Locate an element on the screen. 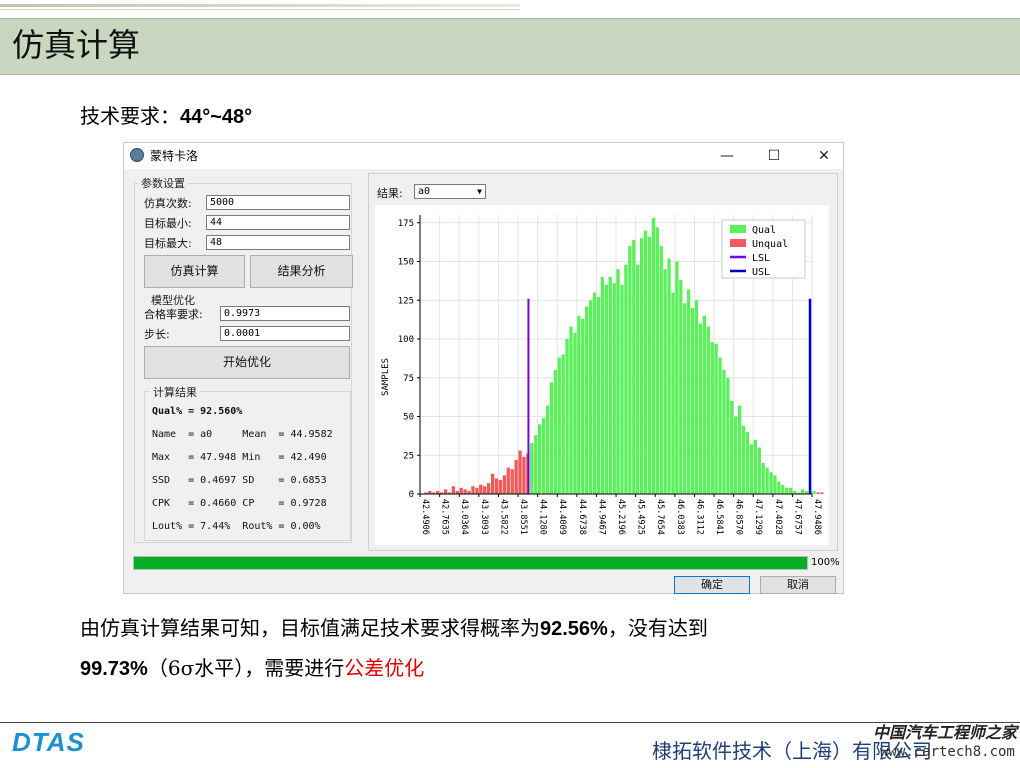  legend-swatch is located at coordinates (738, 229).